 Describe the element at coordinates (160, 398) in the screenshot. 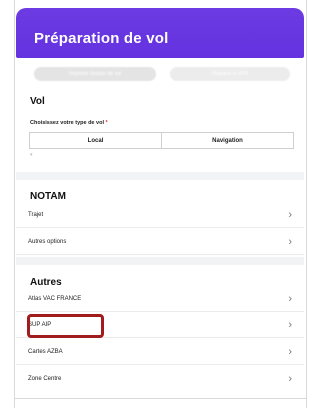

I see `frame-bottom-border` at that location.